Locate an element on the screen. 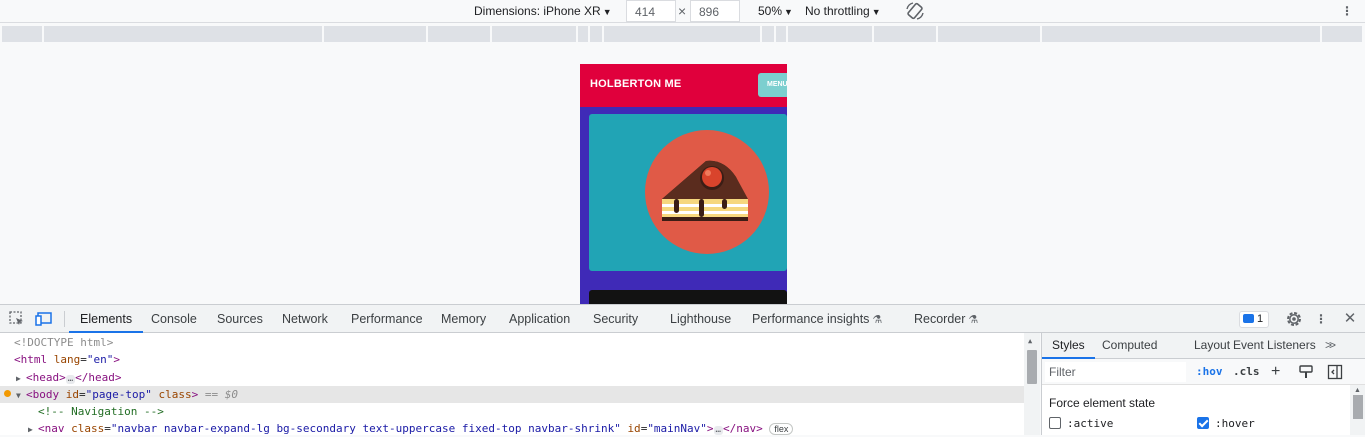 This screenshot has width=1365, height=437. tab-layout: Layout is located at coordinates (1212, 346).